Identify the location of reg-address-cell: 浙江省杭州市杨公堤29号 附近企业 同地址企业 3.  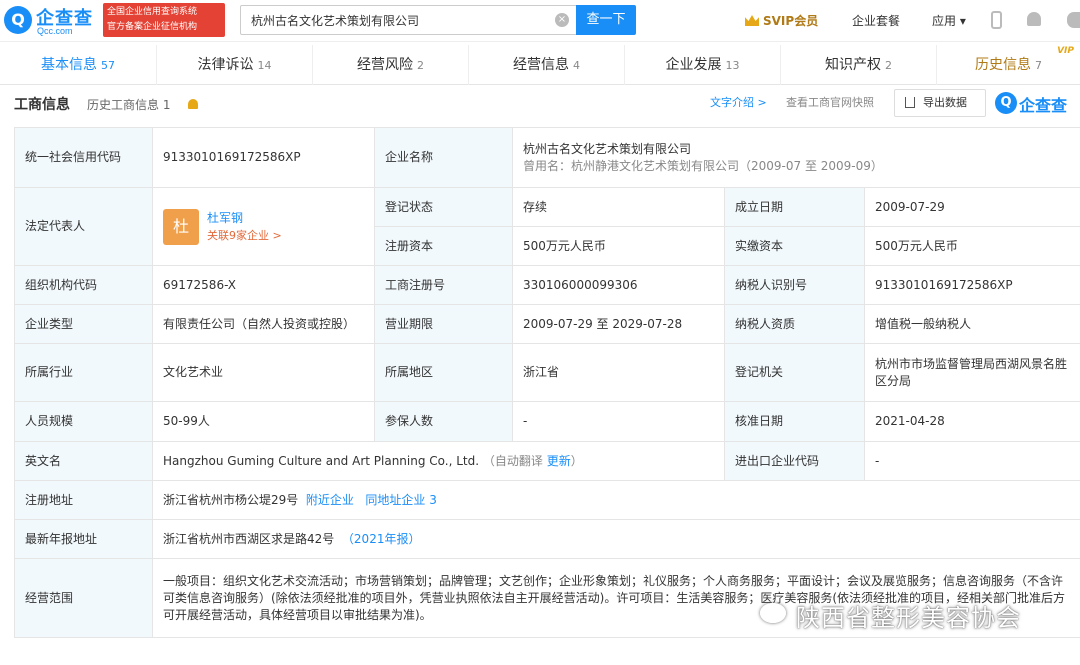
(615, 500).